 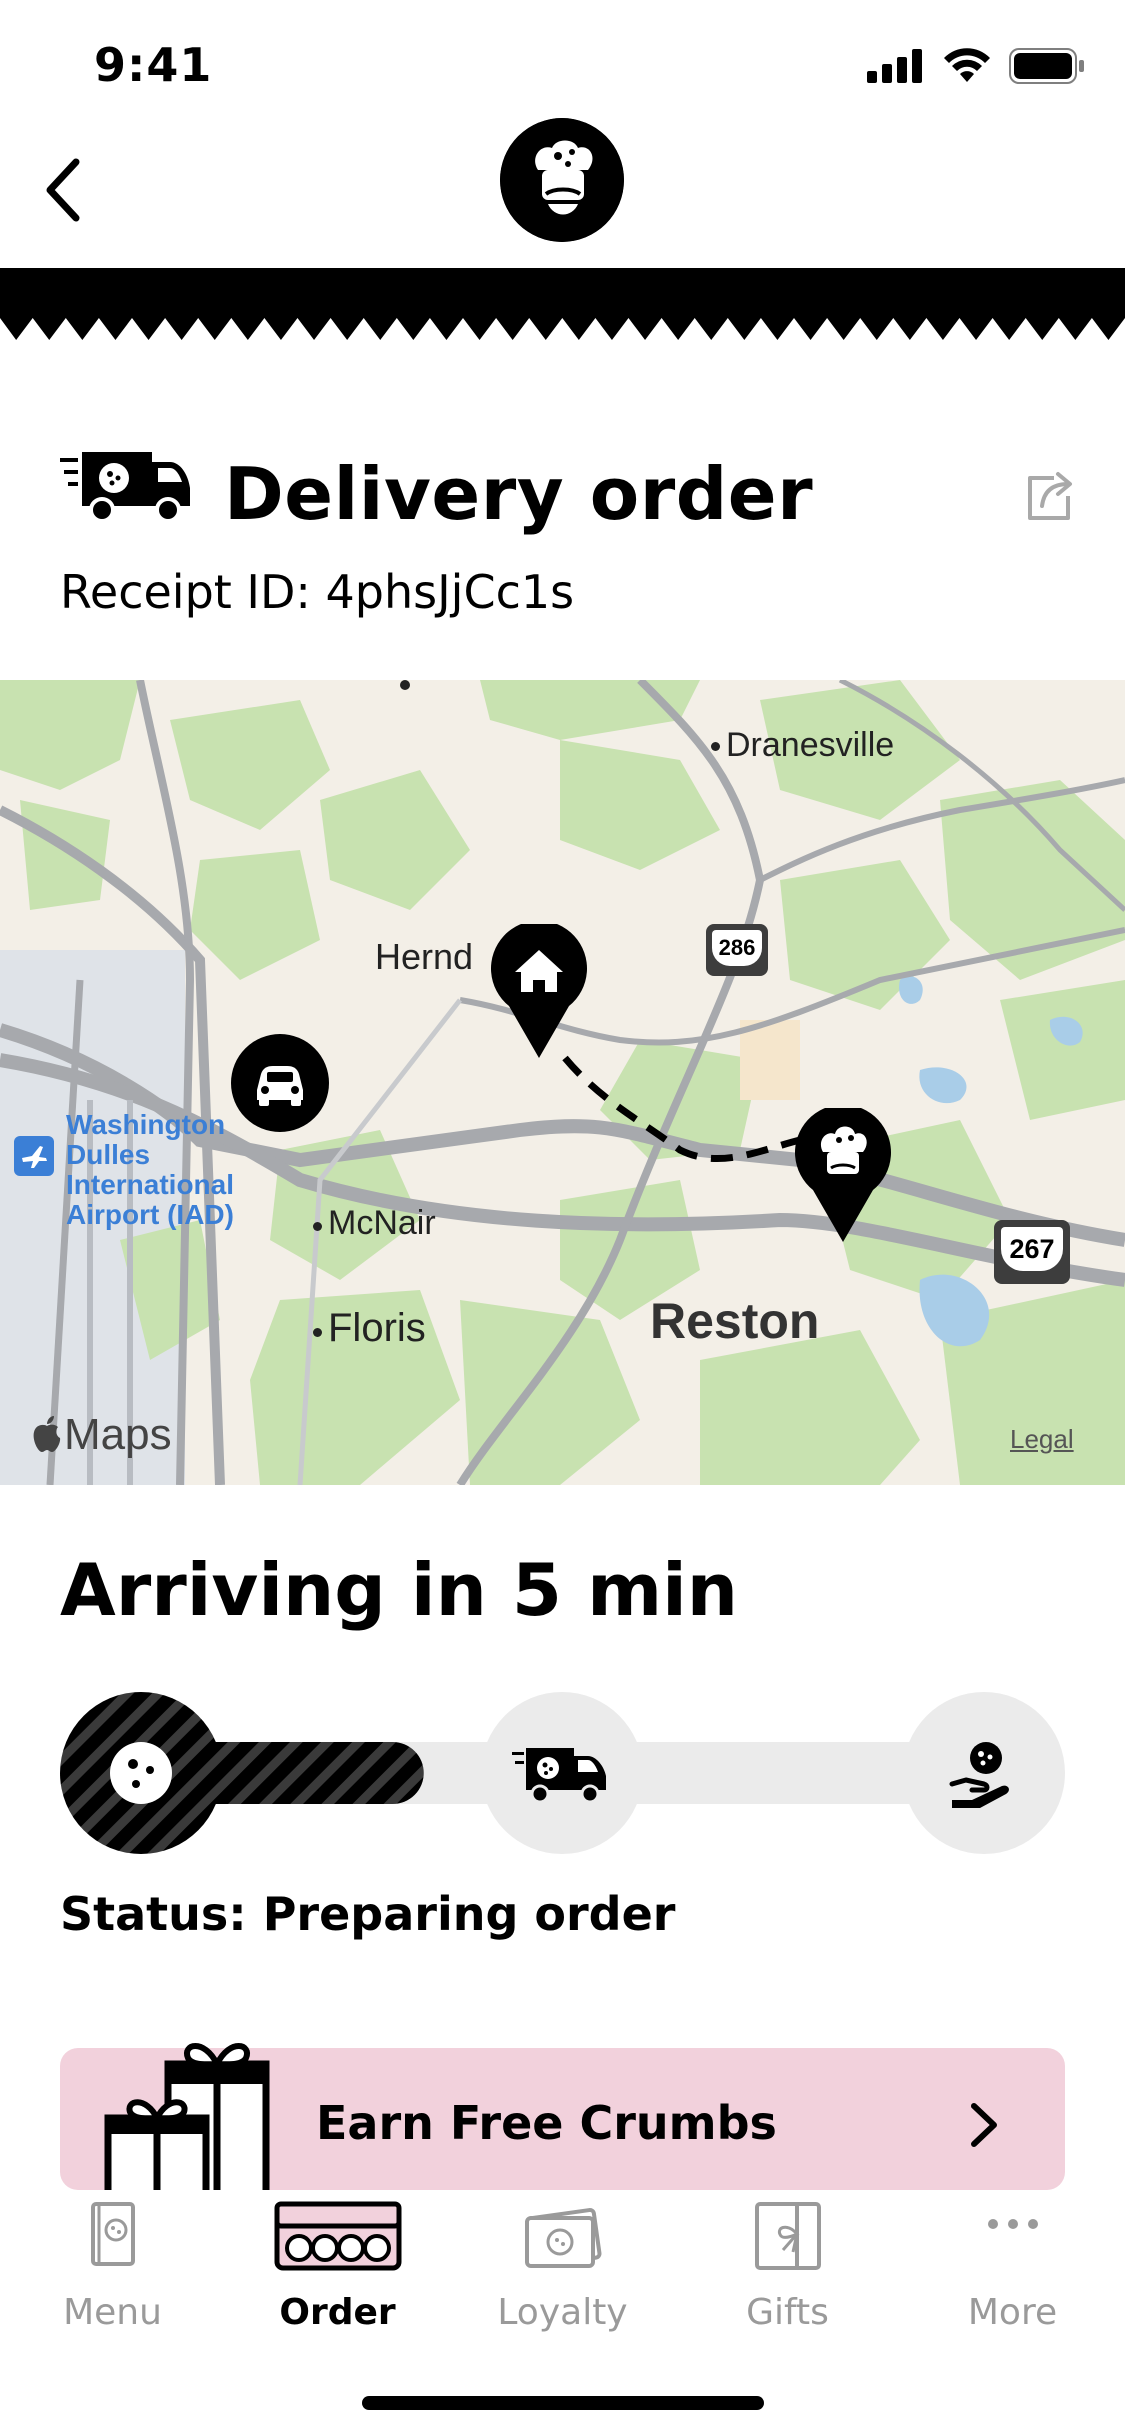 What do you see at coordinates (563, 2403) in the screenshot?
I see `home-indicator` at bounding box center [563, 2403].